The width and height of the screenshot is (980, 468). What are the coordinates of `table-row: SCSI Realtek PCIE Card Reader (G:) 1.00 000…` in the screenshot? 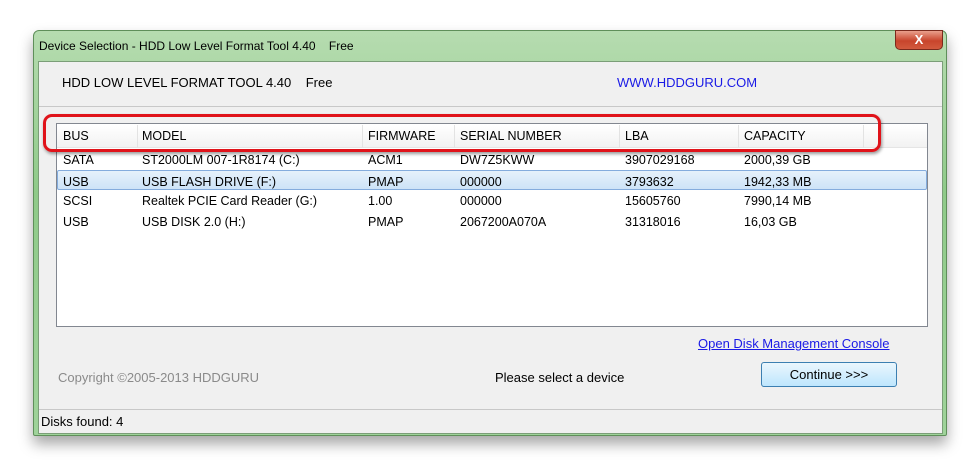 It's located at (492, 200).